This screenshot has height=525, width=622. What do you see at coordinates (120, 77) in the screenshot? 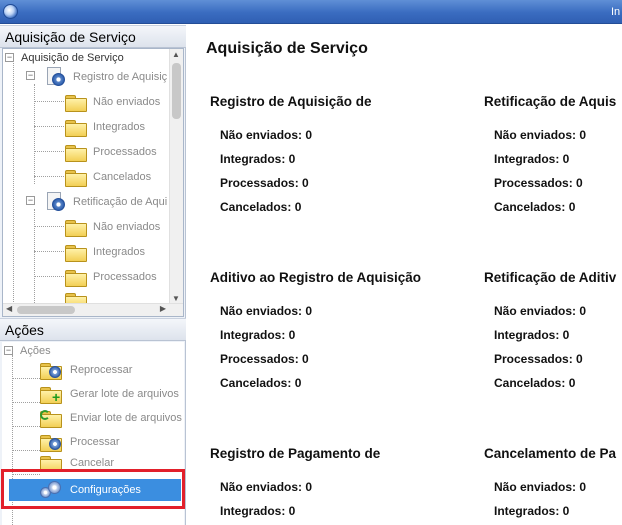
I see `tree-item-label: Registro de Aquisiç` at bounding box center [120, 77].